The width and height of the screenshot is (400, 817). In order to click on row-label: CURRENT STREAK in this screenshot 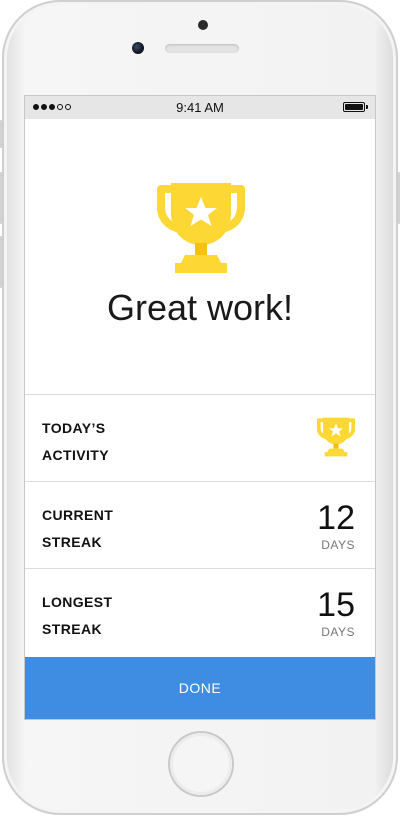, I will do `click(102, 529)`.